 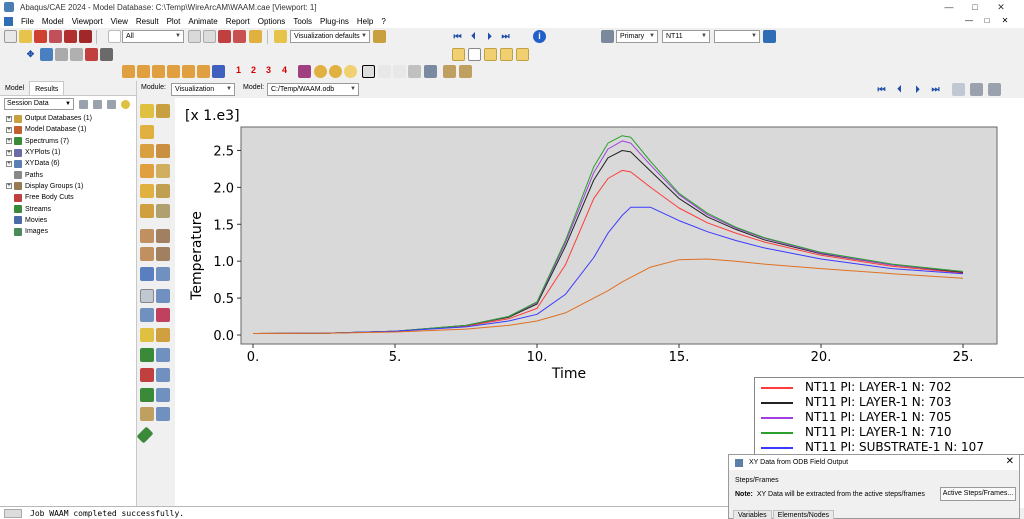 I want to click on query-icon, so click(x=224, y=36).